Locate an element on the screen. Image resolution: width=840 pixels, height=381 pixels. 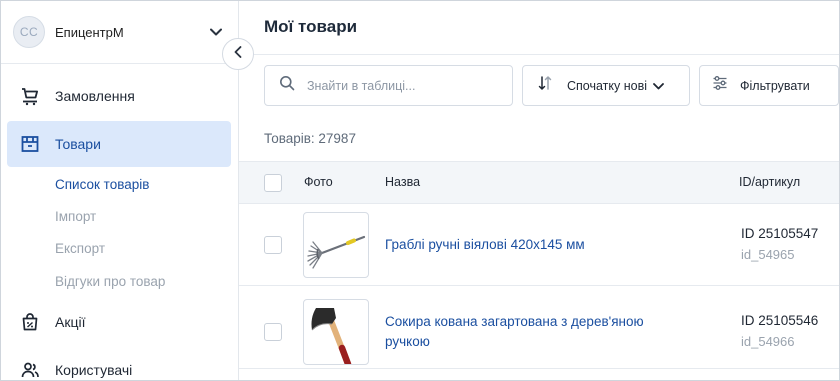
cart-icon is located at coordinates (30, 96).